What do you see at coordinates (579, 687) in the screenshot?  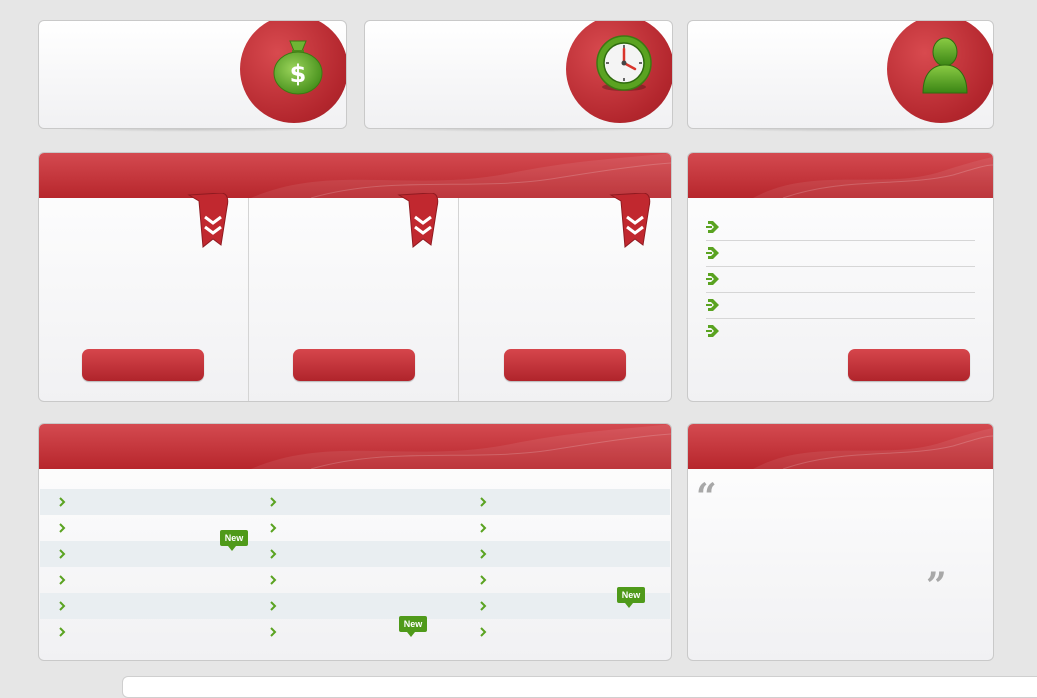 I see `footer-panel` at bounding box center [579, 687].